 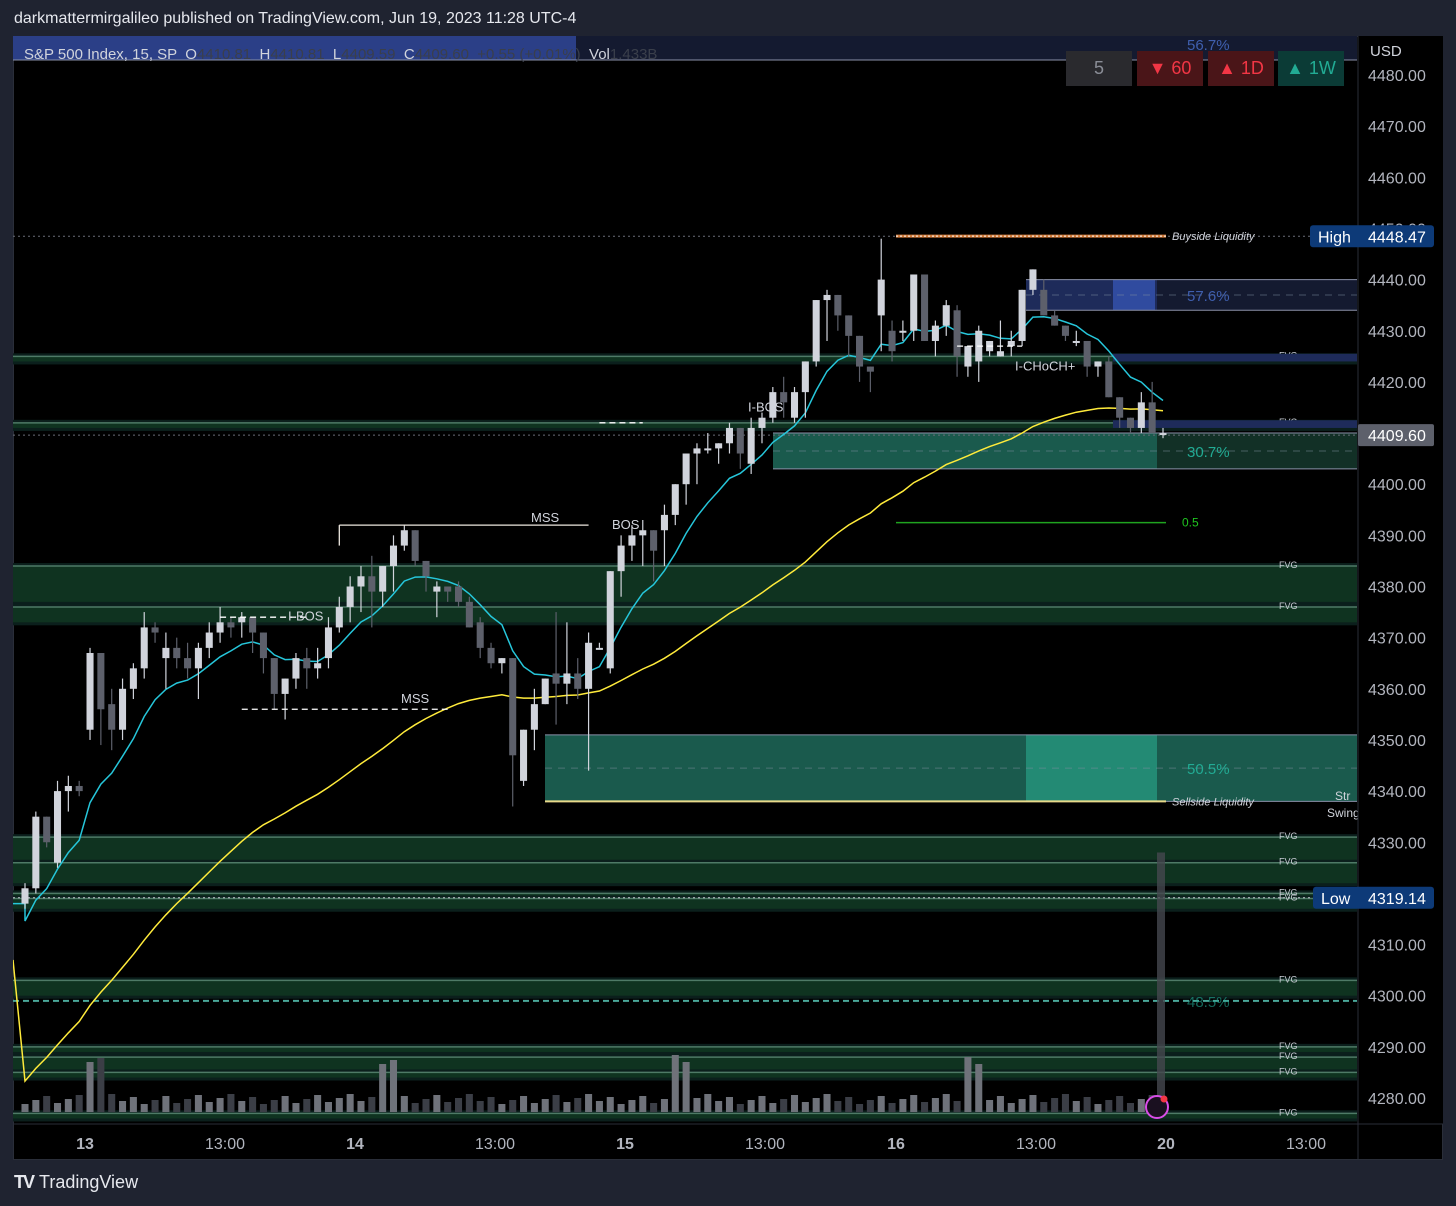 What do you see at coordinates (1099, 68) in the screenshot?
I see `timeframe-5: 5` at bounding box center [1099, 68].